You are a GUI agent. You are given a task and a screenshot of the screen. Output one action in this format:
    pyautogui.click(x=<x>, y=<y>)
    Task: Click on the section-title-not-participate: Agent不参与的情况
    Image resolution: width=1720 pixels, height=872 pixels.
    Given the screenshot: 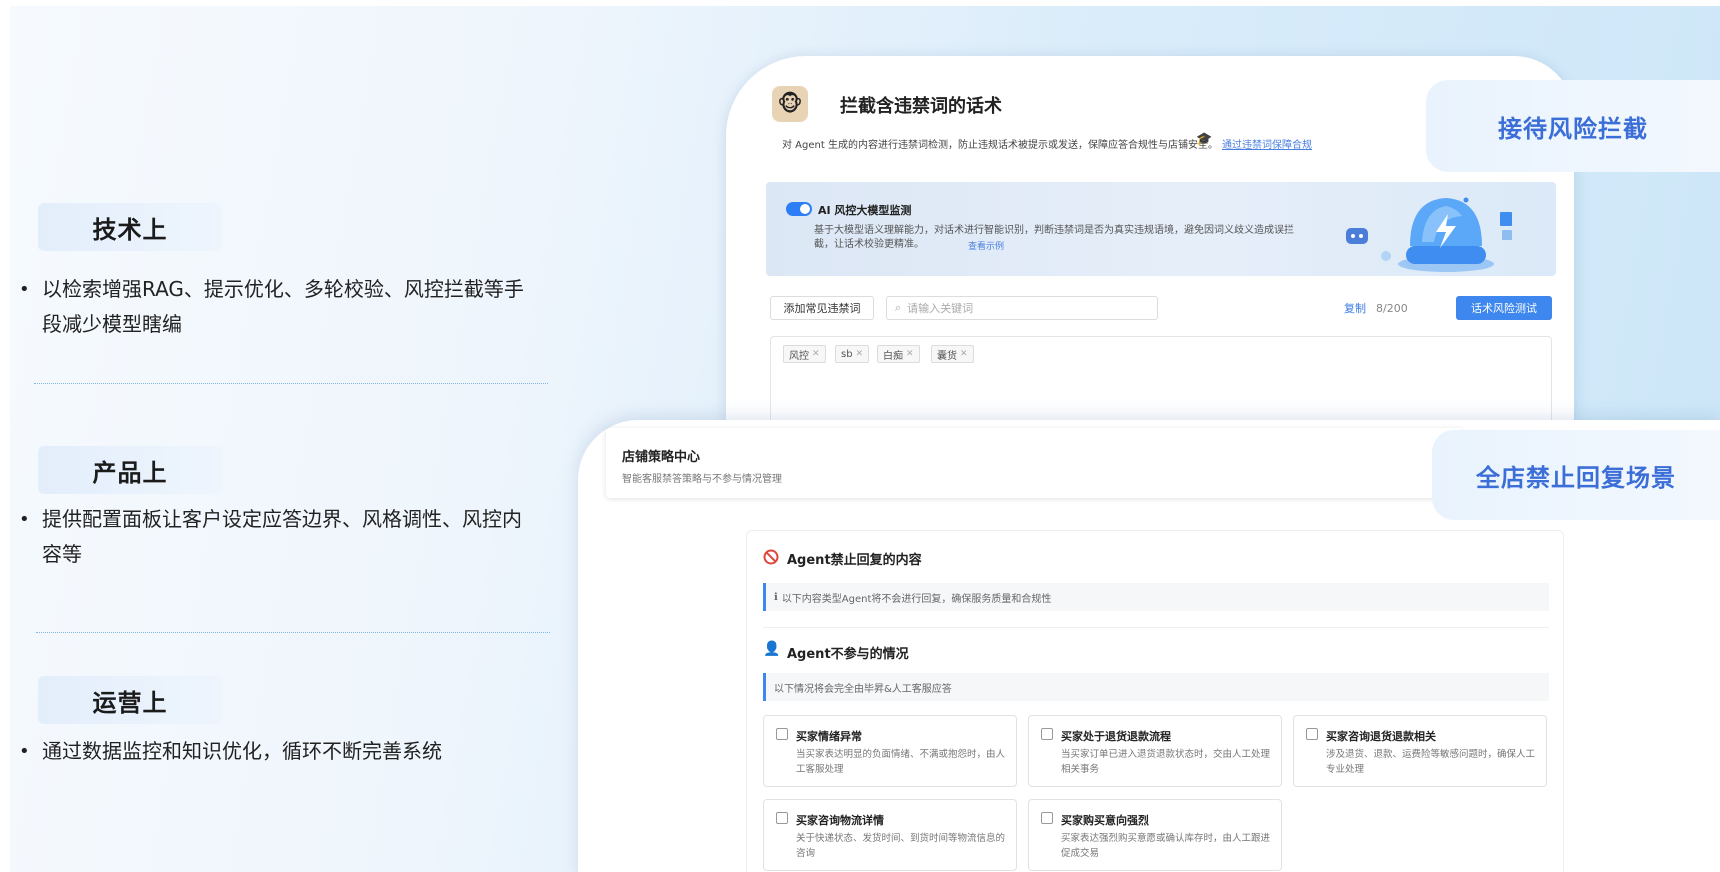 What is the action you would take?
    pyautogui.click(x=848, y=654)
    